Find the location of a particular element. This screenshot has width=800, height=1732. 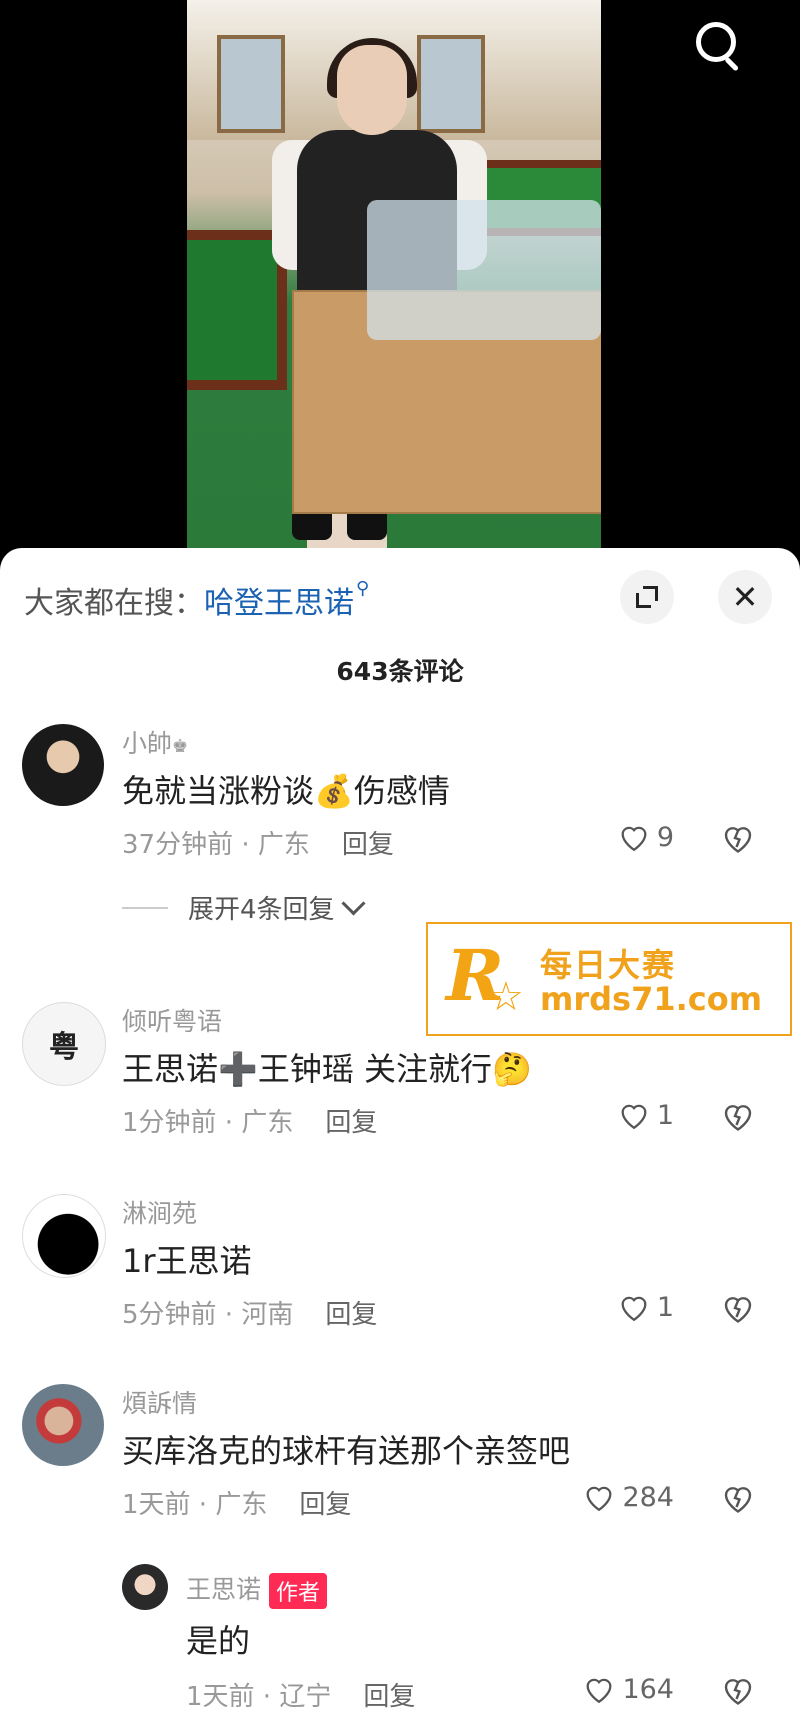

like-button: 284 is located at coordinates (628, 1497).